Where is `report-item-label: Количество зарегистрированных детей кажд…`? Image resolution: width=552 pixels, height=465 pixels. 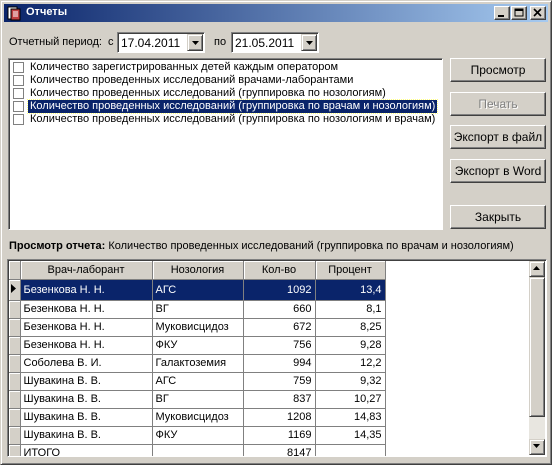
report-item-label: Количество зарегистрированных детей кажд… is located at coordinates (184, 67).